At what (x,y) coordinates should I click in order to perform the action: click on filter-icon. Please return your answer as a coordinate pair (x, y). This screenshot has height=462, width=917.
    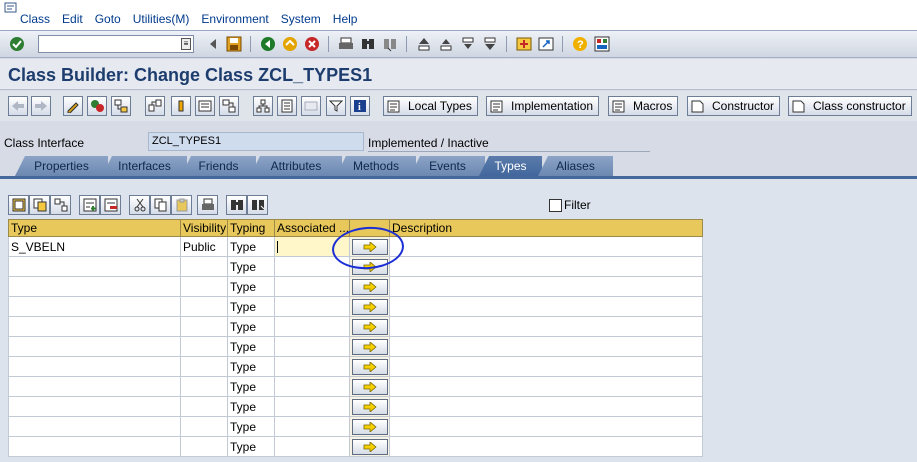
    Looking at the image, I should click on (336, 106).